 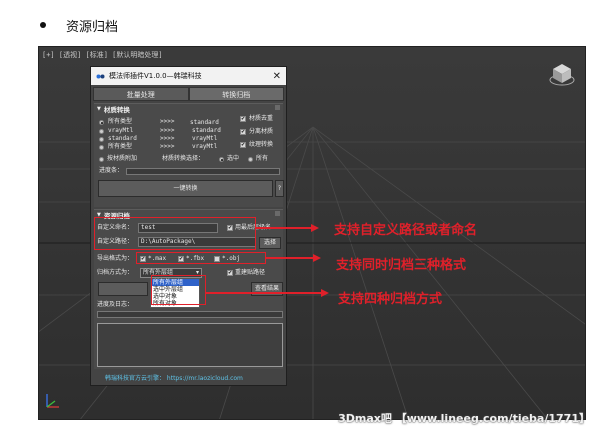 What do you see at coordinates (243, 132) in the screenshot?
I see `split-material-checkbox: ✔` at bounding box center [243, 132].